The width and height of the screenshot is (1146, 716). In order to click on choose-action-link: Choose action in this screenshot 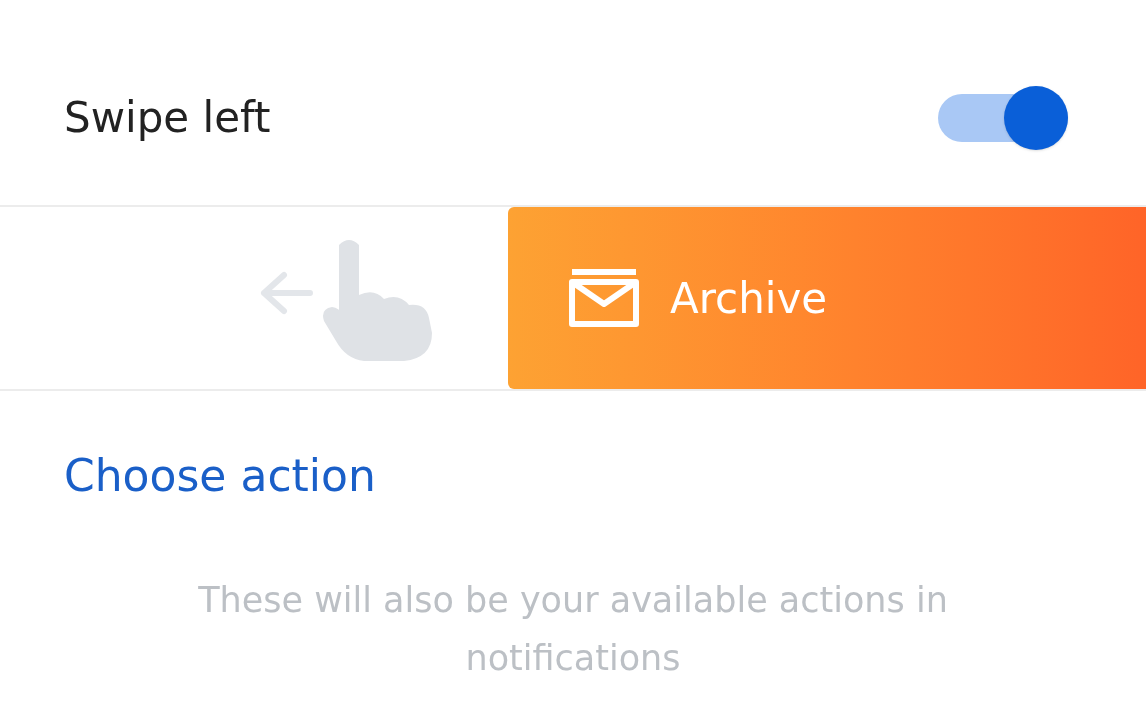, I will do `click(220, 475)`.